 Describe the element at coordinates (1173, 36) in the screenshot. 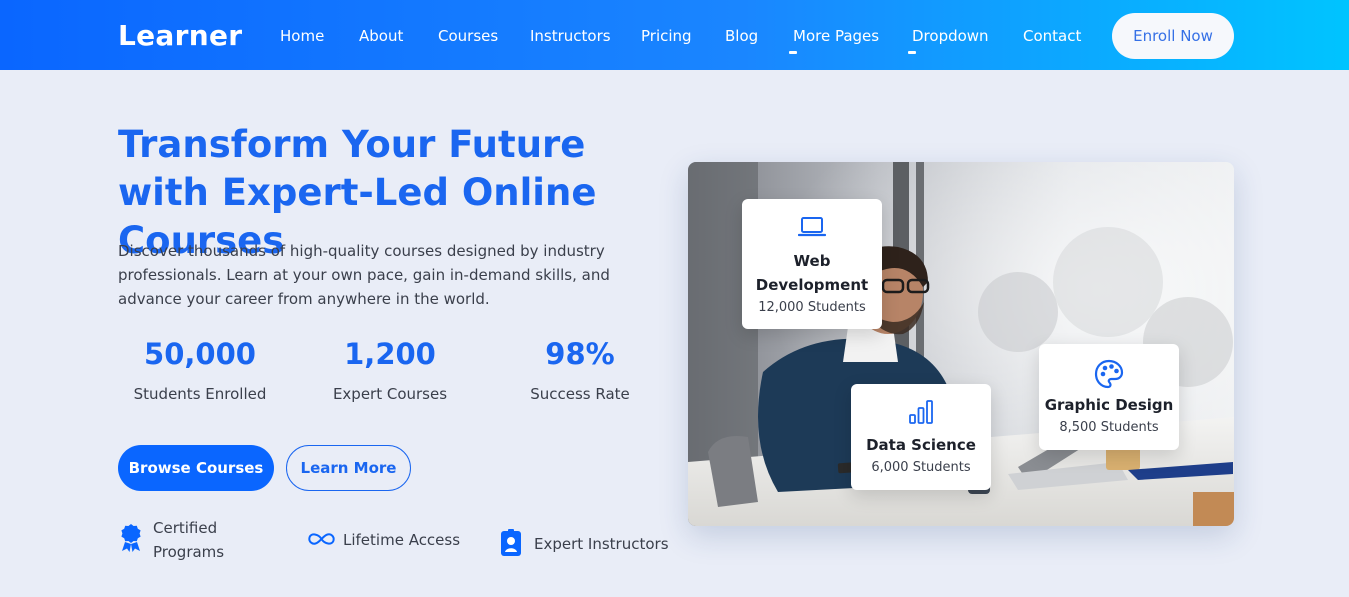

I see `enroll-now-button: Enroll Now` at that location.